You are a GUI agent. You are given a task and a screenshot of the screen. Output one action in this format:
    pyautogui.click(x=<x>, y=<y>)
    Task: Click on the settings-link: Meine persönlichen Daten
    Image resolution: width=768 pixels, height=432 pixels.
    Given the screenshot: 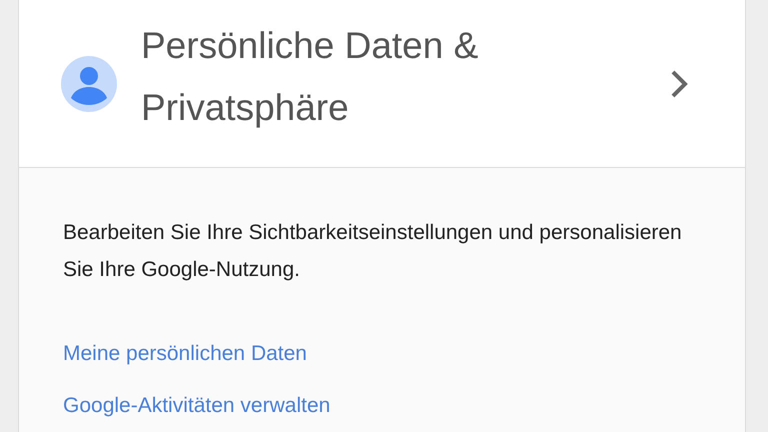 What is the action you would take?
    pyautogui.click(x=185, y=354)
    